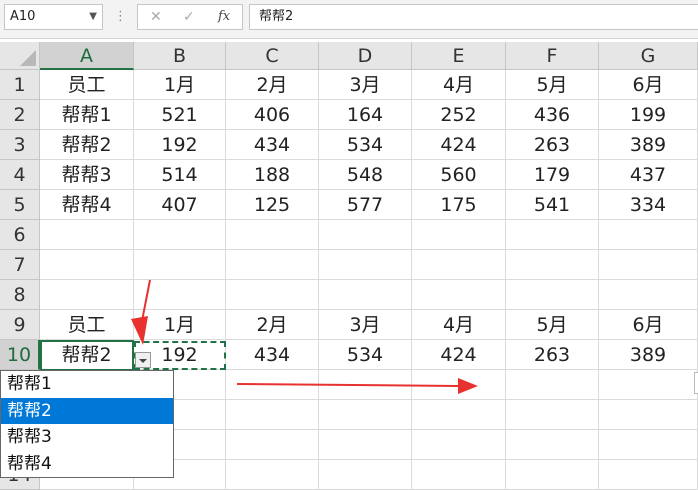  I want to click on column-header-d: D, so click(365, 56).